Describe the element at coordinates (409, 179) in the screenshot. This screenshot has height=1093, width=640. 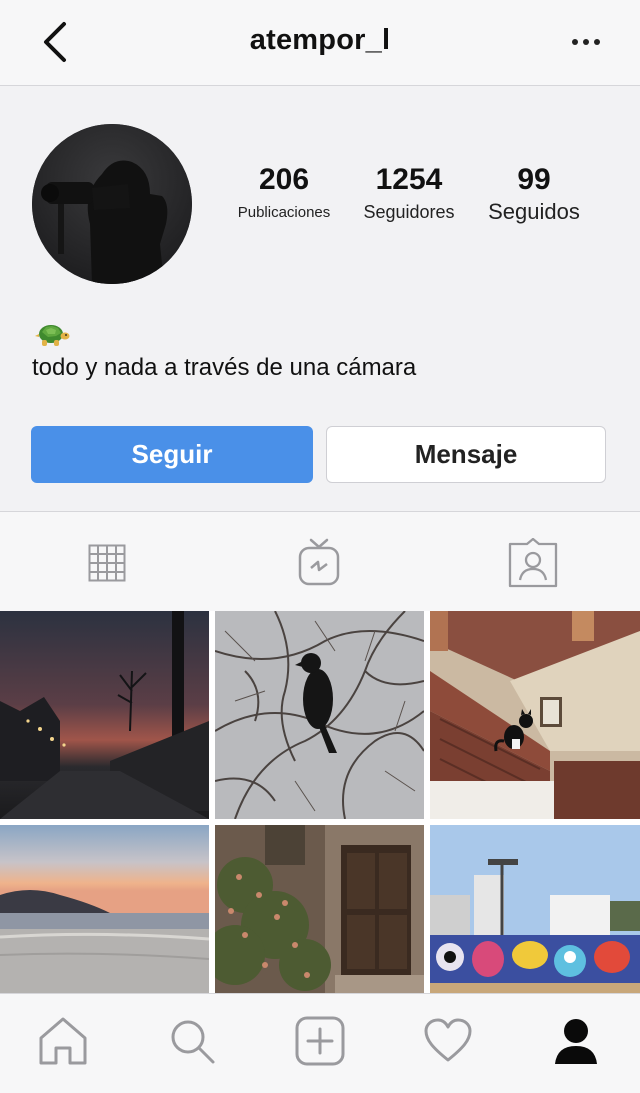
I see `followers-count: 1254` at that location.